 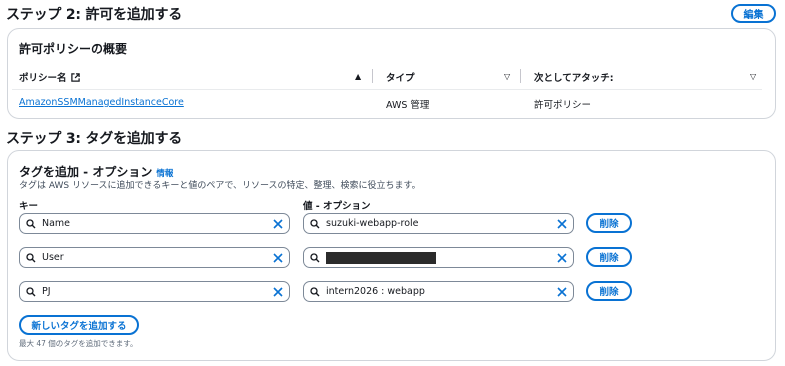 What do you see at coordinates (46, 291) in the screenshot?
I see `tag-key-value: PJ` at bounding box center [46, 291].